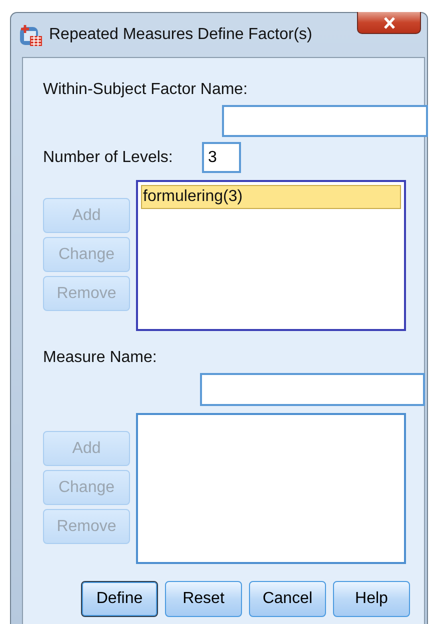 This screenshot has height=624, width=430. I want to click on levels-field: 3, so click(221, 157).